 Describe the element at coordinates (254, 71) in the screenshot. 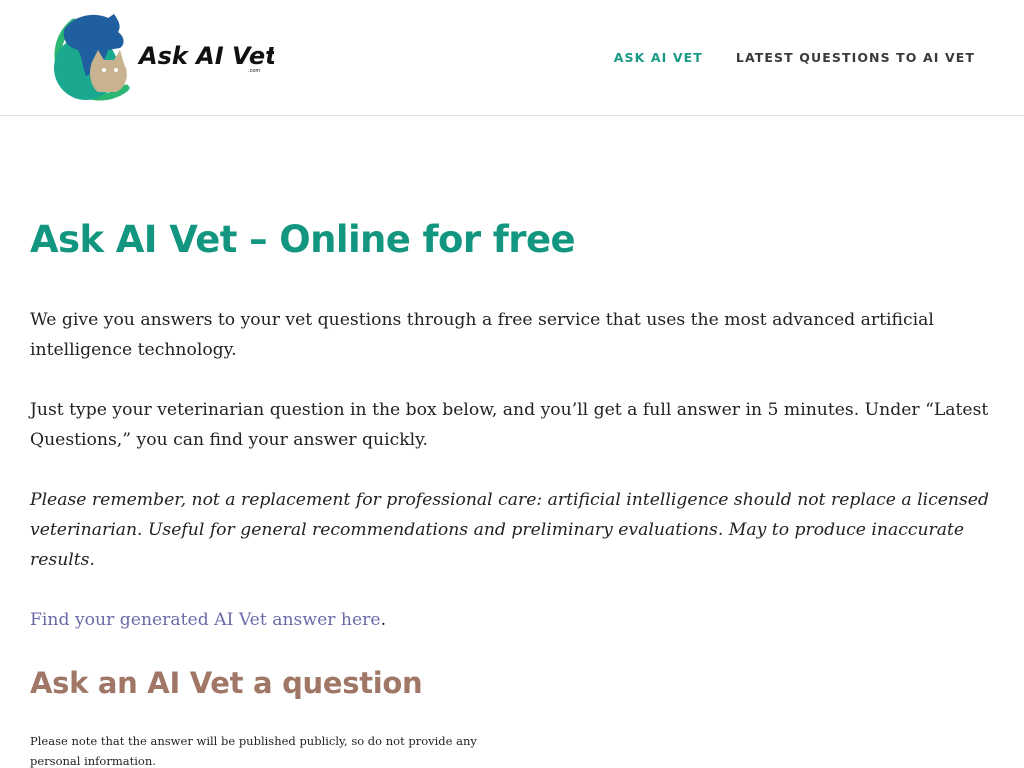

I see `logo-subtext: .com` at that location.